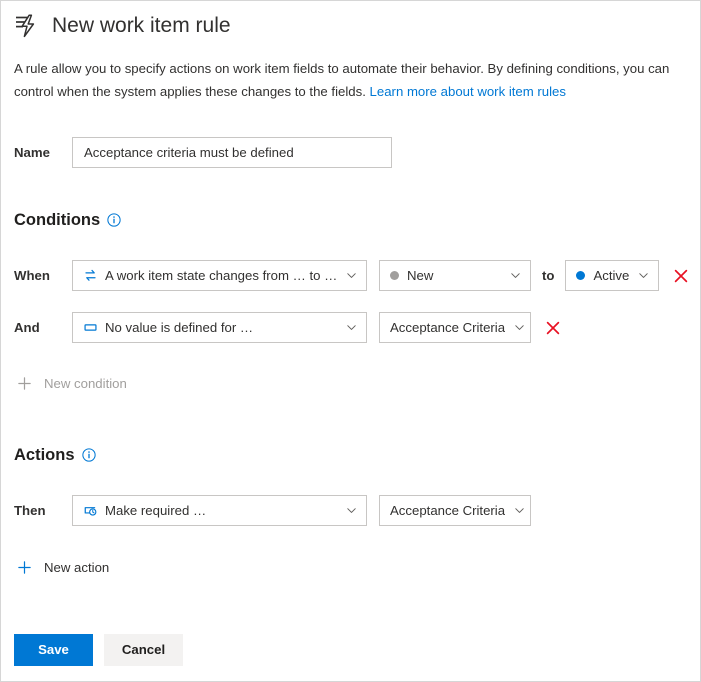 Image resolution: width=701 pixels, height=682 pixels. I want to click on page-title: New work item rule, so click(141, 25).